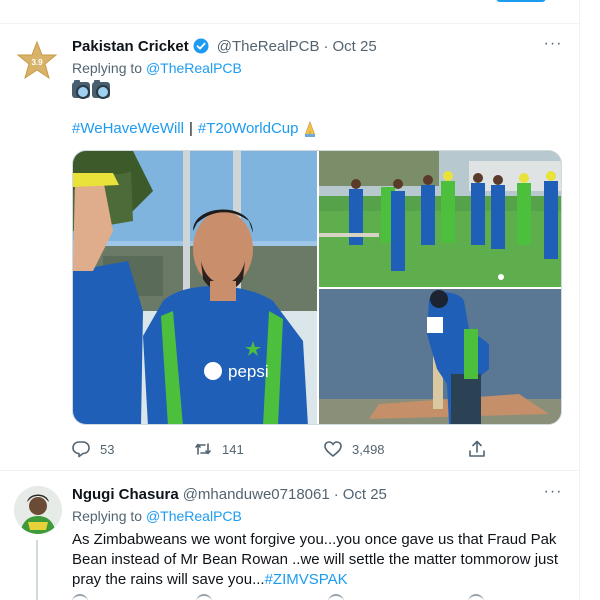 The height and width of the screenshot is (600, 600). What do you see at coordinates (233, 449) in the screenshot?
I see `retweet-count: 141` at bounding box center [233, 449].